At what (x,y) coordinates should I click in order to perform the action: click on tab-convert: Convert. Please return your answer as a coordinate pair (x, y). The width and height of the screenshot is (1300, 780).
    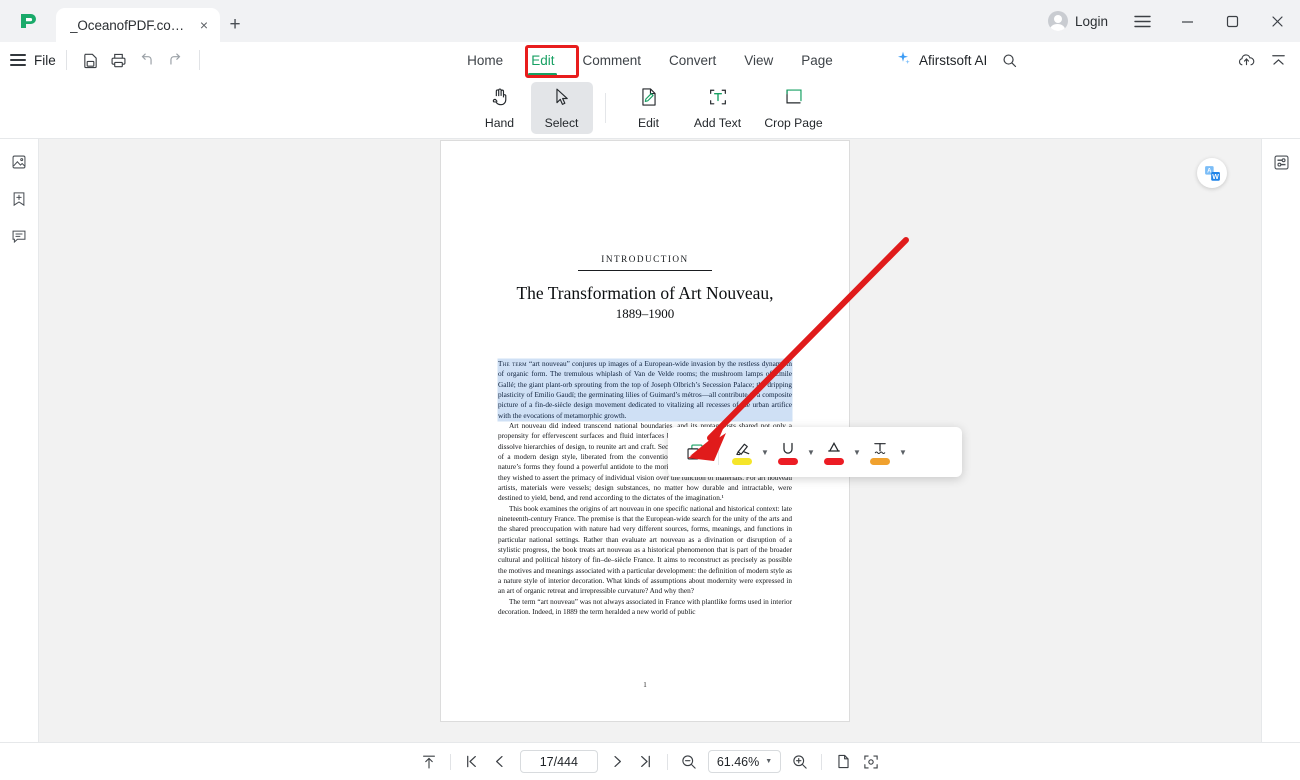
    Looking at the image, I should click on (692, 60).